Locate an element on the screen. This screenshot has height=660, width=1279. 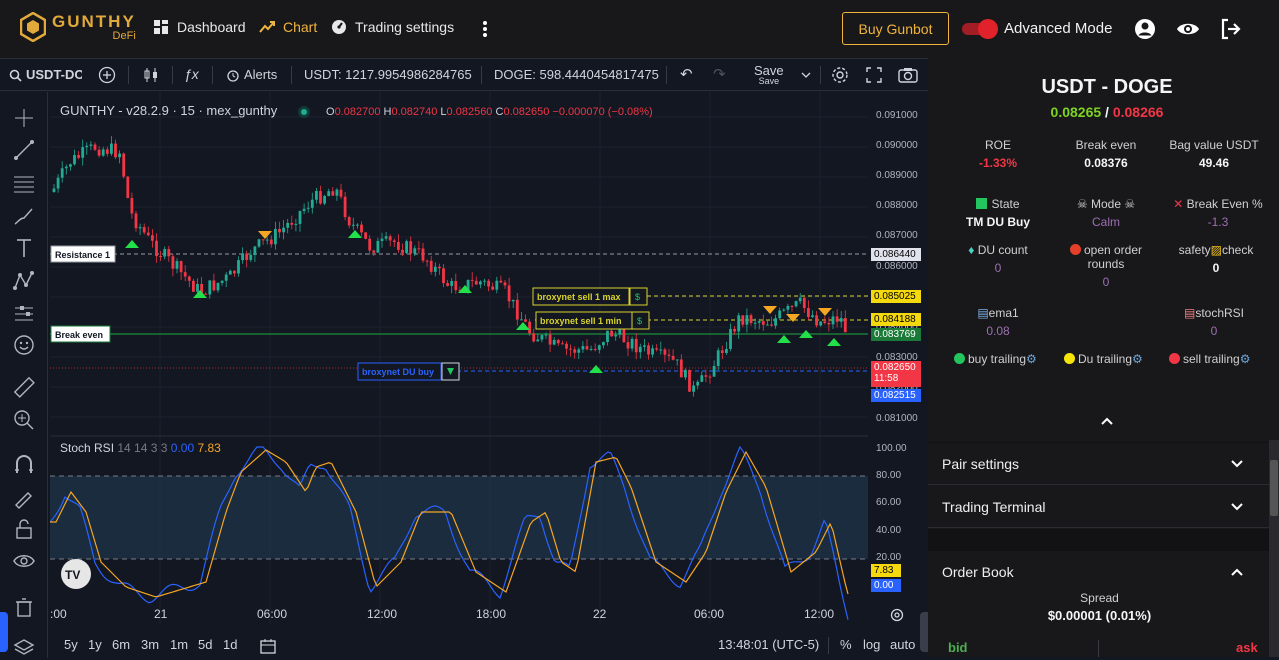
text-tool-icon is located at coordinates (24, 248).